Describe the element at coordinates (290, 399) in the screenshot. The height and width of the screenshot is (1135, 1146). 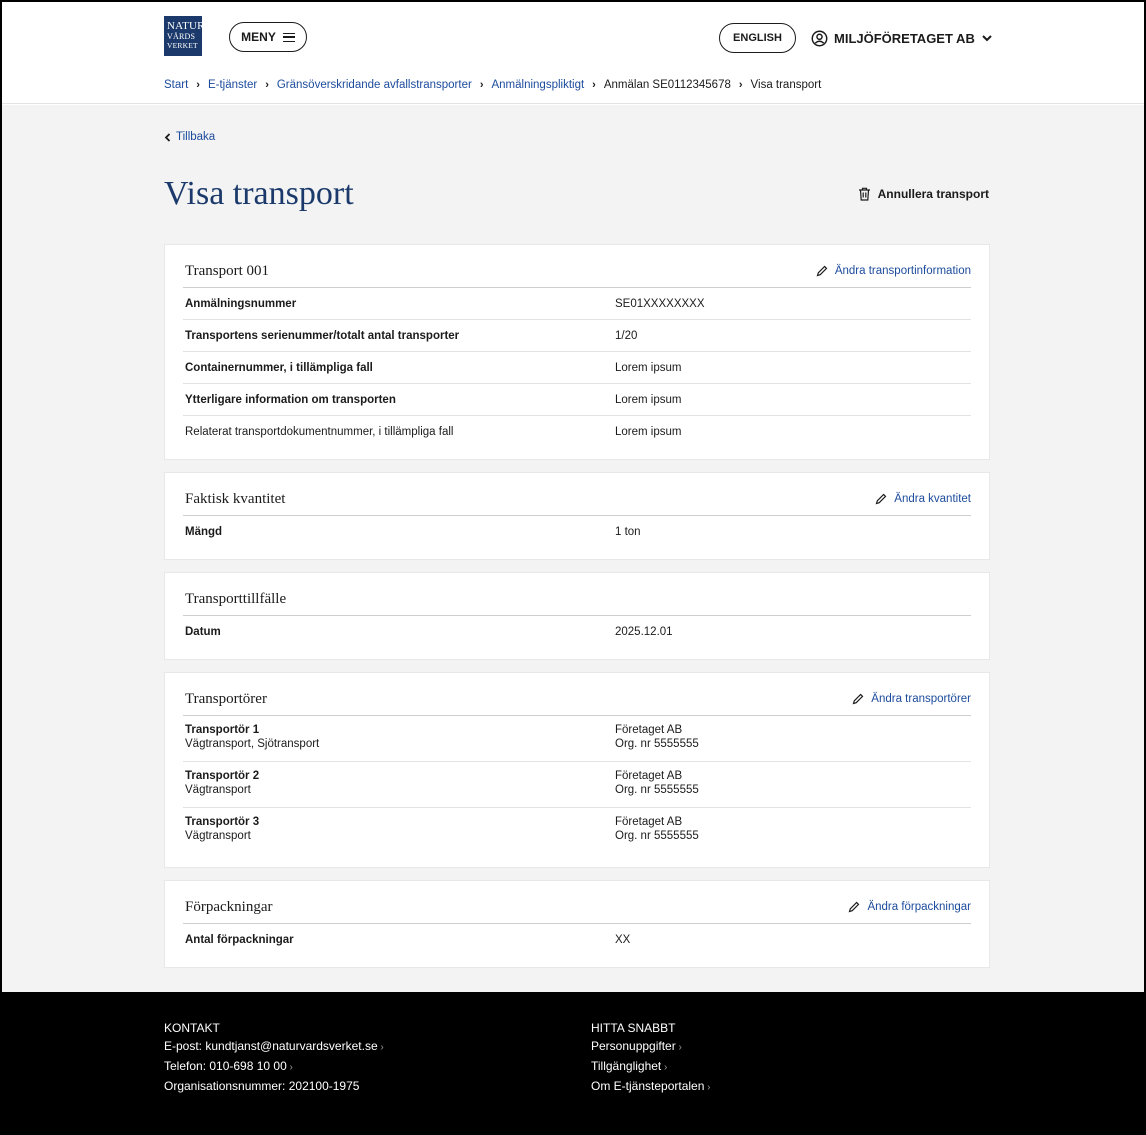
I see `row-label: Ytterligare information om transporten` at that location.